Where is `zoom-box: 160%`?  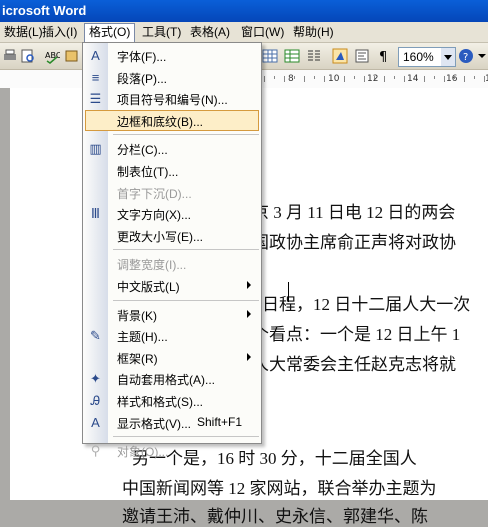
zoom-box: 160% is located at coordinates (427, 57).